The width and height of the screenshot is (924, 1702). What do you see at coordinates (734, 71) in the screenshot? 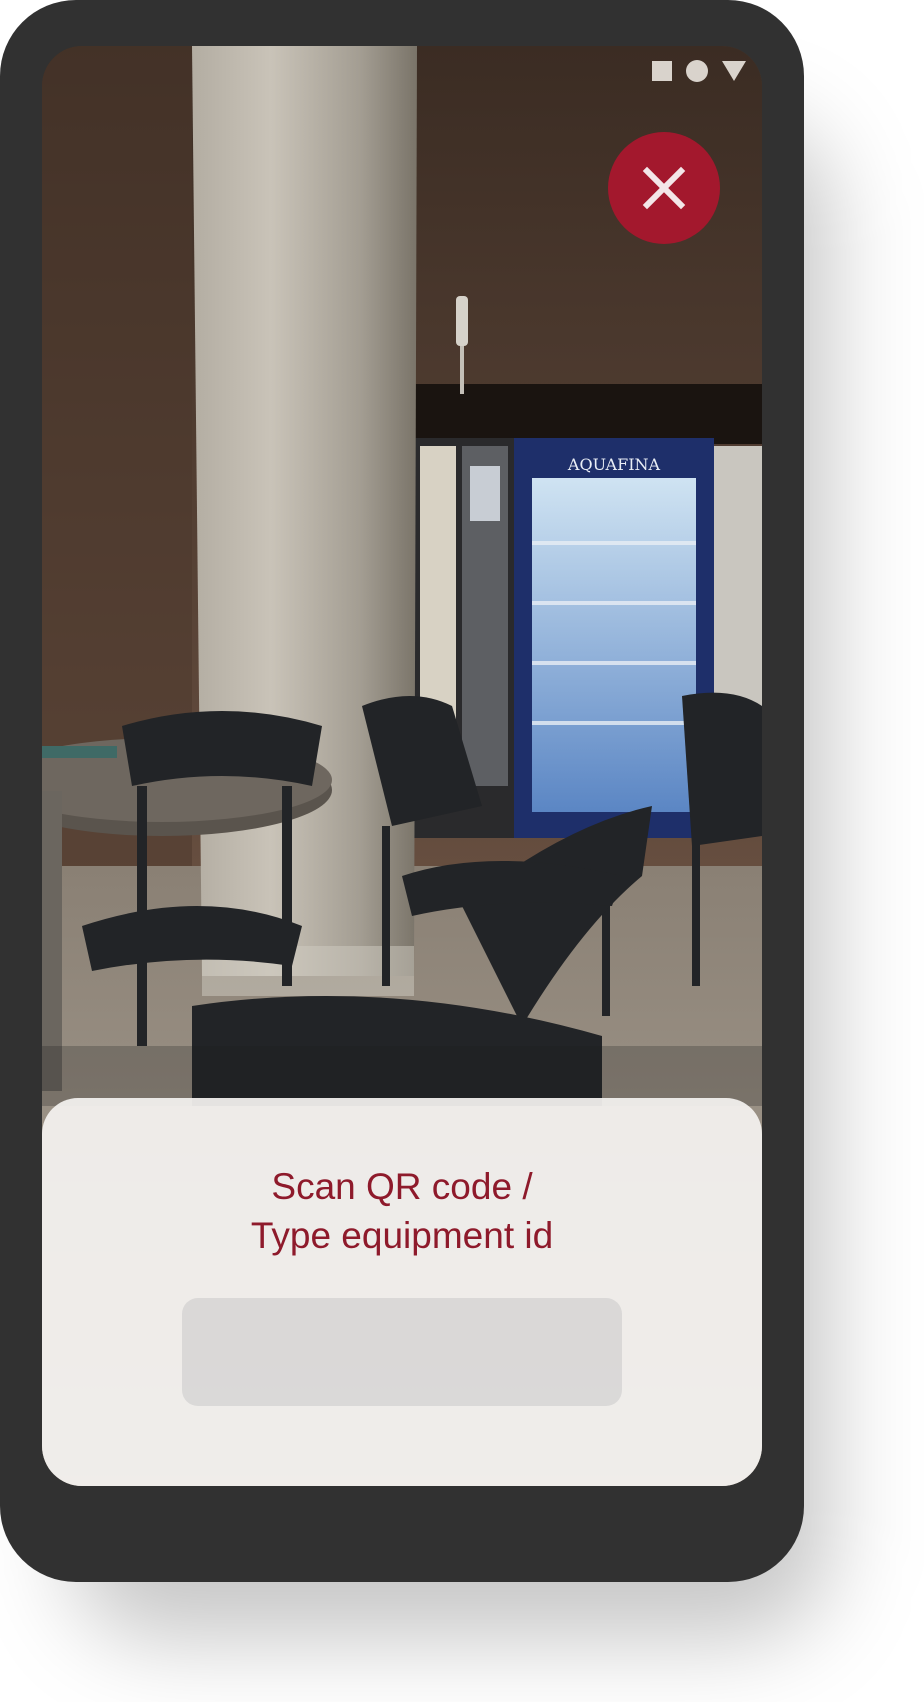
I see `triangle-icon` at bounding box center [734, 71].